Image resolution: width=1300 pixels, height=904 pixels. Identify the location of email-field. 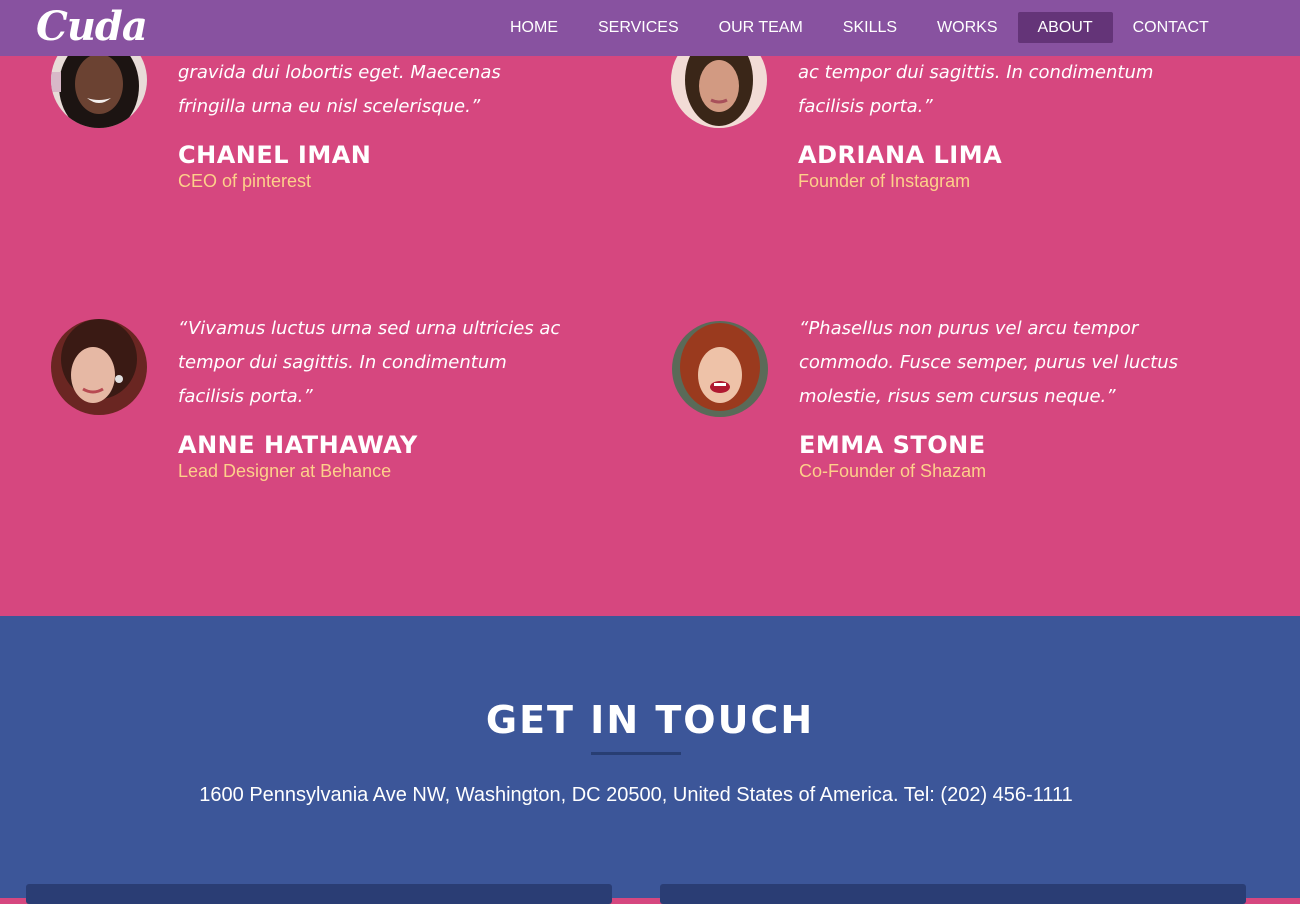
(953, 894).